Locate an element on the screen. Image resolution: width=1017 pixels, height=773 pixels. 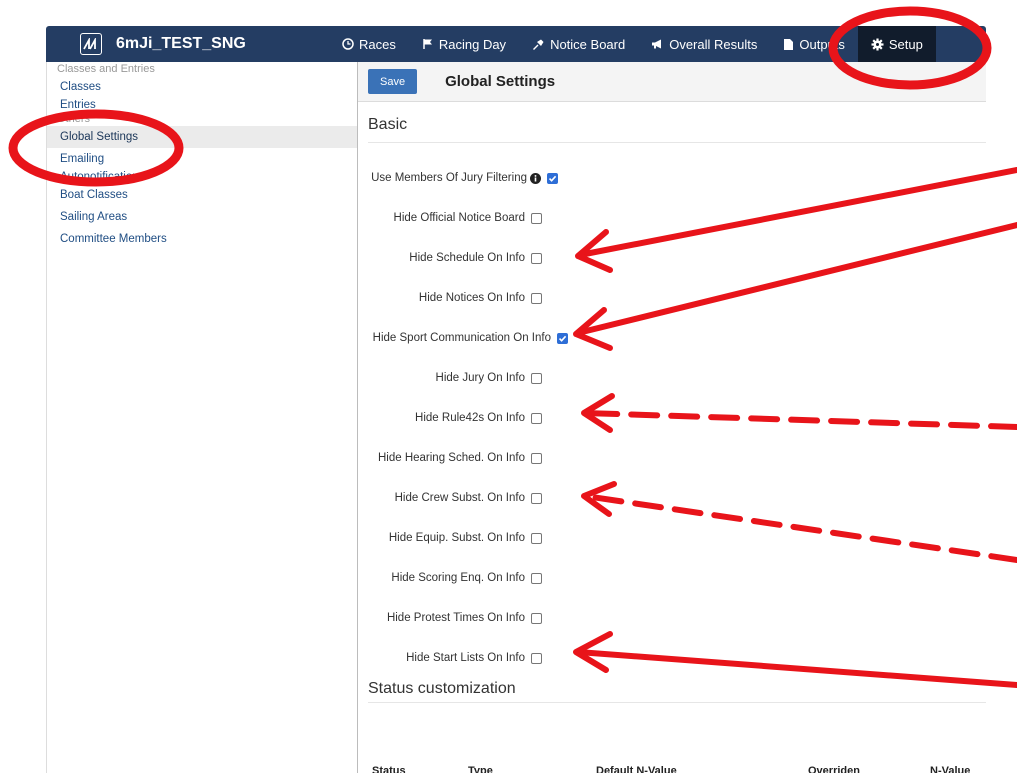
sidebar-item-emailing: Emailing is located at coordinates (202, 159).